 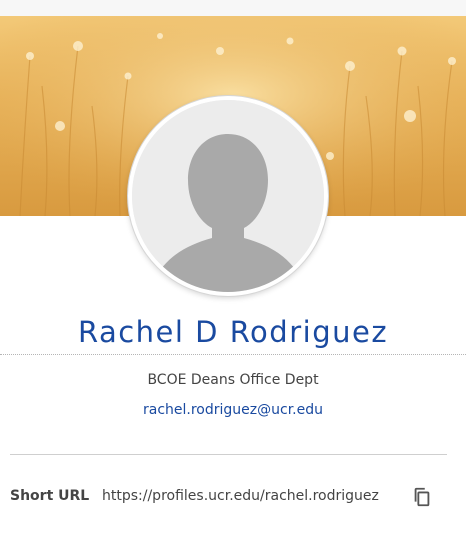 I want to click on copy-short-url-button, so click(x=422, y=497).